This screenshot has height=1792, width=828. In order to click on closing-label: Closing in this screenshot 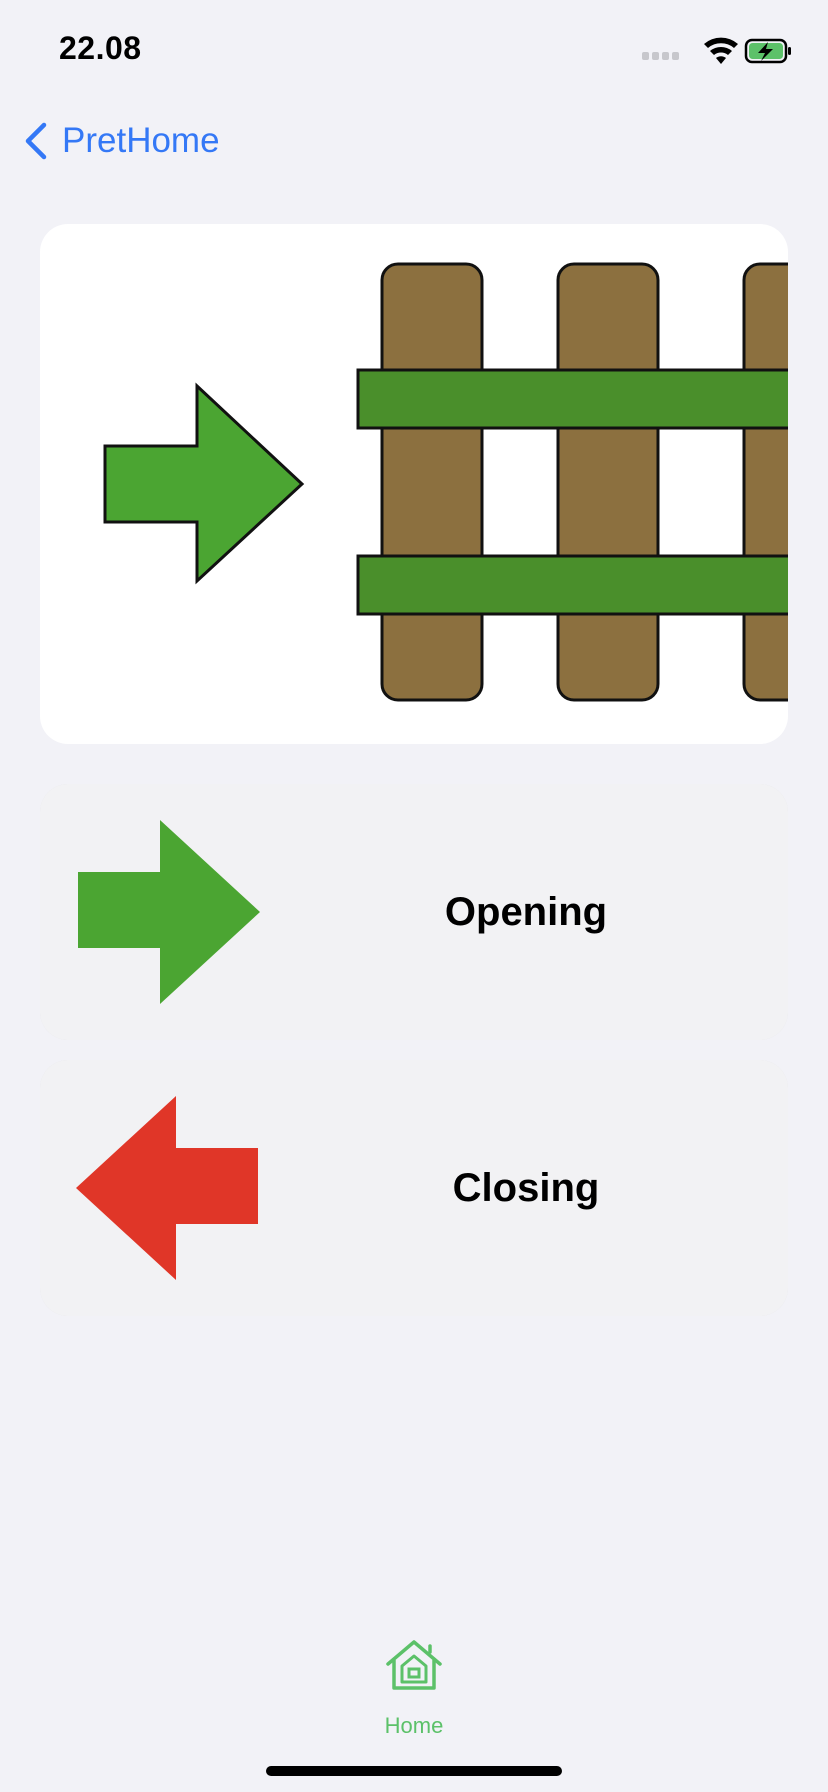, I will do `click(526, 1187)`.